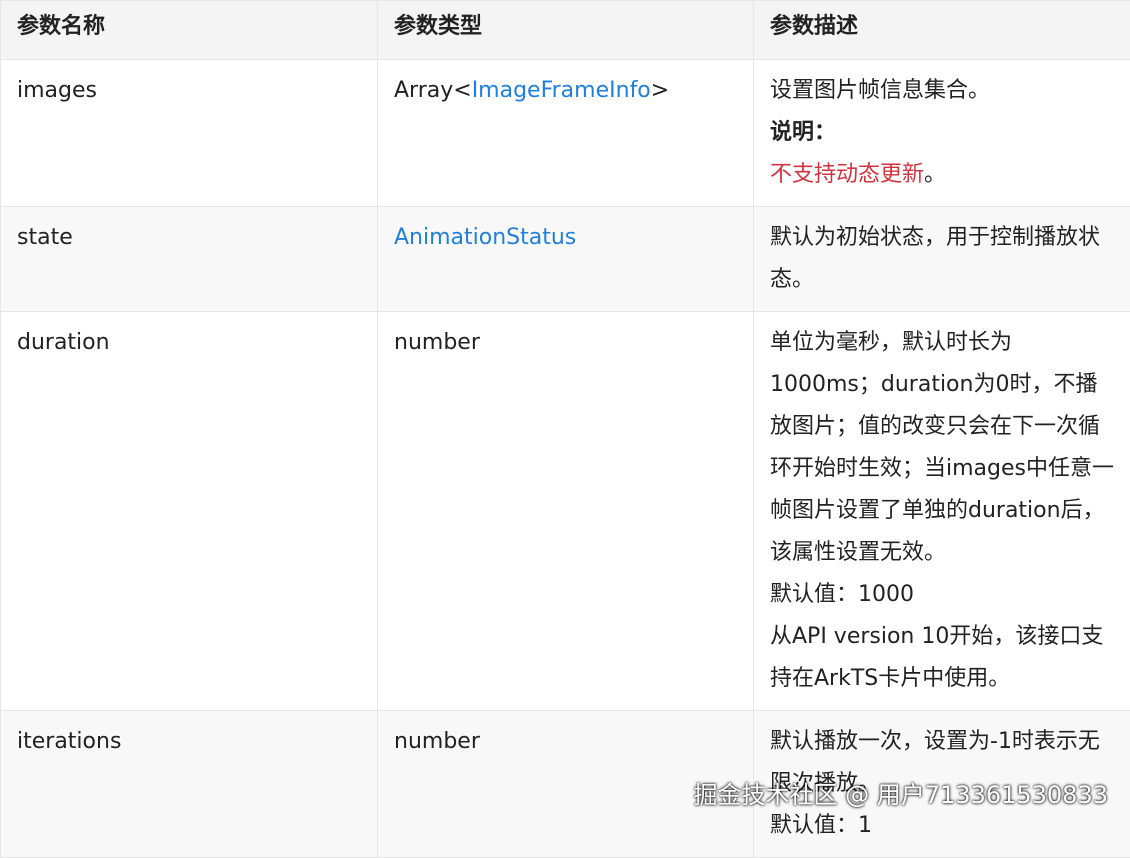  What do you see at coordinates (942, 30) in the screenshot?
I see `header-param-desc: 参数描述` at bounding box center [942, 30].